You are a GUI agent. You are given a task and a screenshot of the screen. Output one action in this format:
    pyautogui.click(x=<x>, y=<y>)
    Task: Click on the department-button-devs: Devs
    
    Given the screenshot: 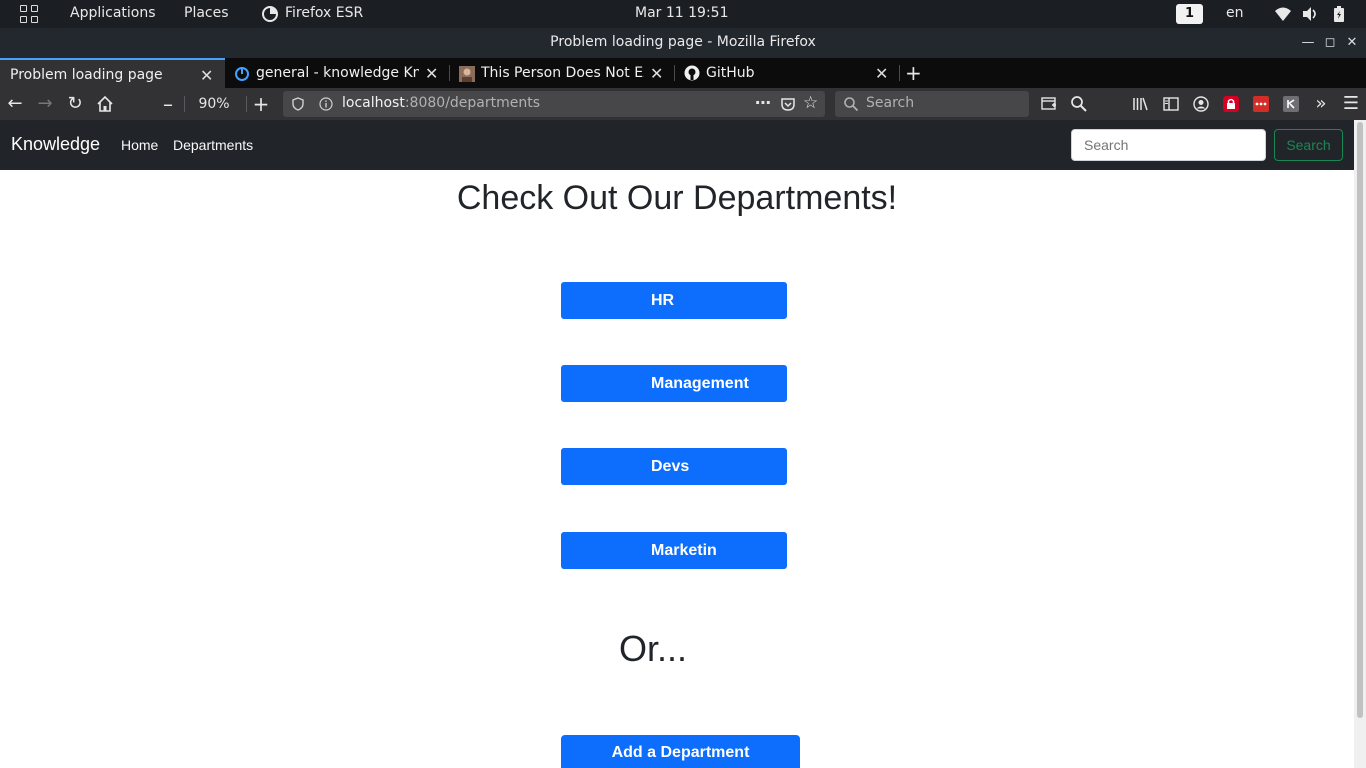 What is the action you would take?
    pyautogui.click(x=674, y=466)
    